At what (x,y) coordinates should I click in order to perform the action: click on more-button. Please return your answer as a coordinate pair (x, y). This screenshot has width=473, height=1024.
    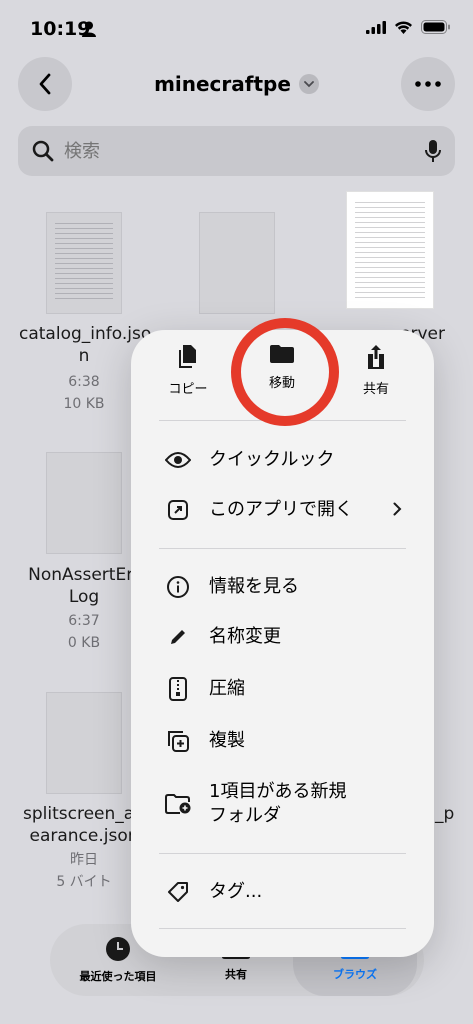
    Looking at the image, I should click on (428, 84).